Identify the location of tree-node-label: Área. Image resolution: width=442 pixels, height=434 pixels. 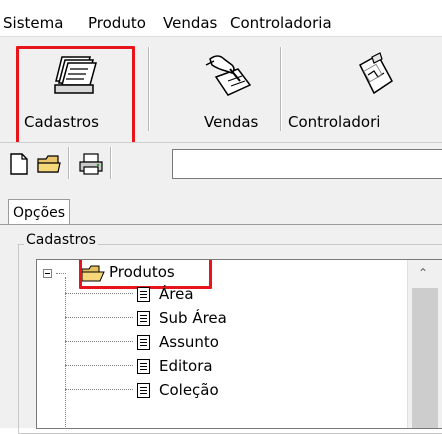
(176, 294).